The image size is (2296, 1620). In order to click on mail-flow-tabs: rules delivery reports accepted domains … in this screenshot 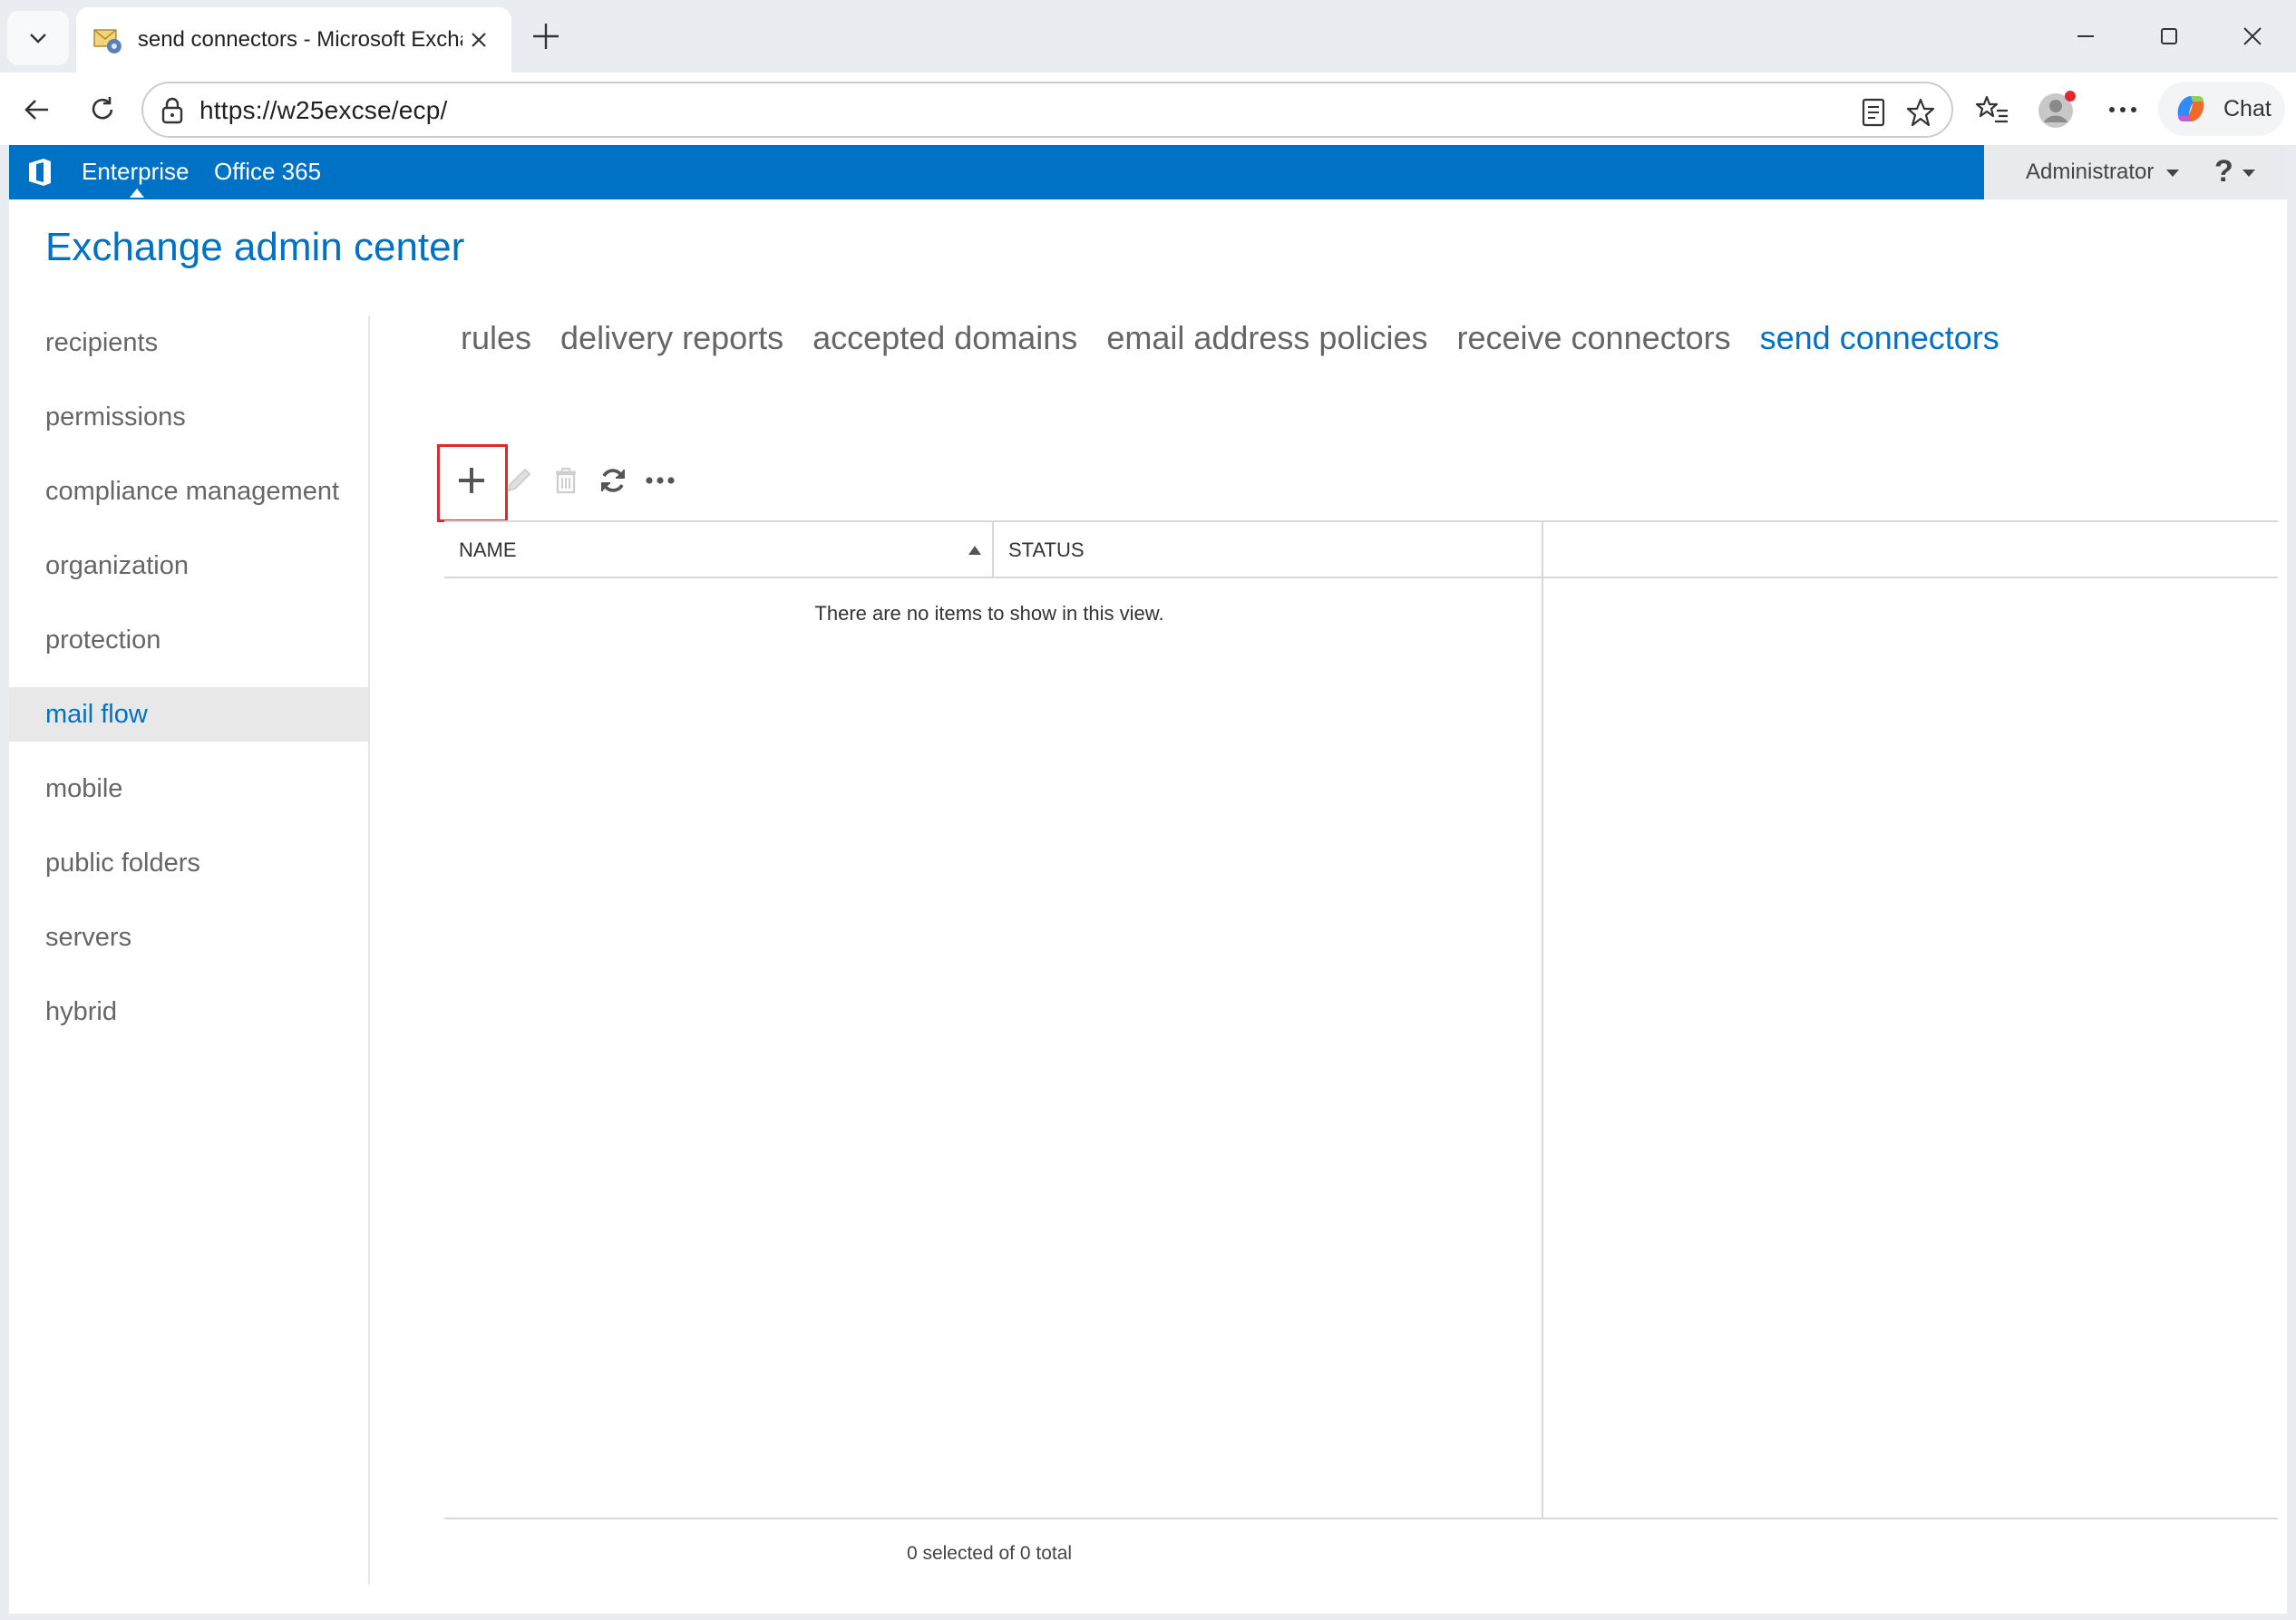, I will do `click(1244, 346)`.